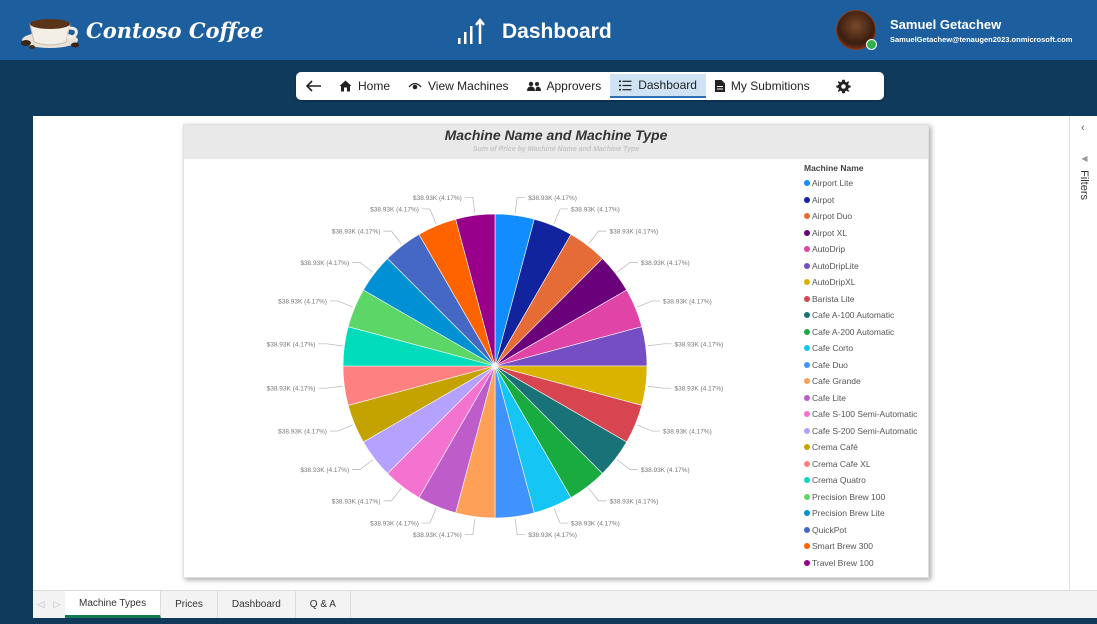 Image resolution: width=1097 pixels, height=624 pixels. Describe the element at coordinates (860, 365) in the screenshot. I see `legend-item: Cafe Duo` at that location.